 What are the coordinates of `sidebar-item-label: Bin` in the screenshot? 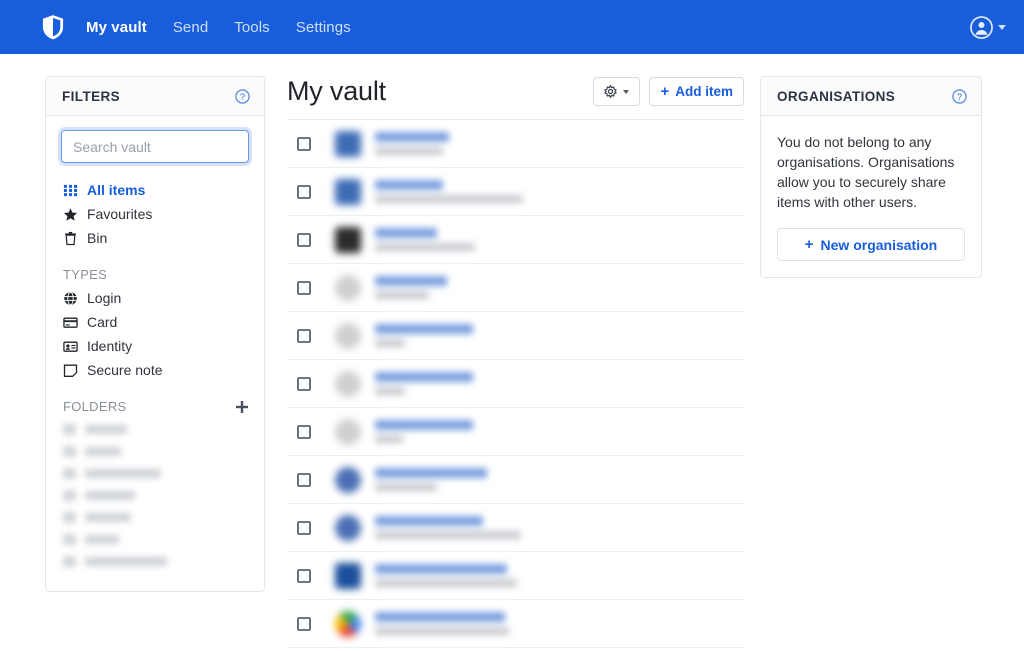 It's located at (97, 238).